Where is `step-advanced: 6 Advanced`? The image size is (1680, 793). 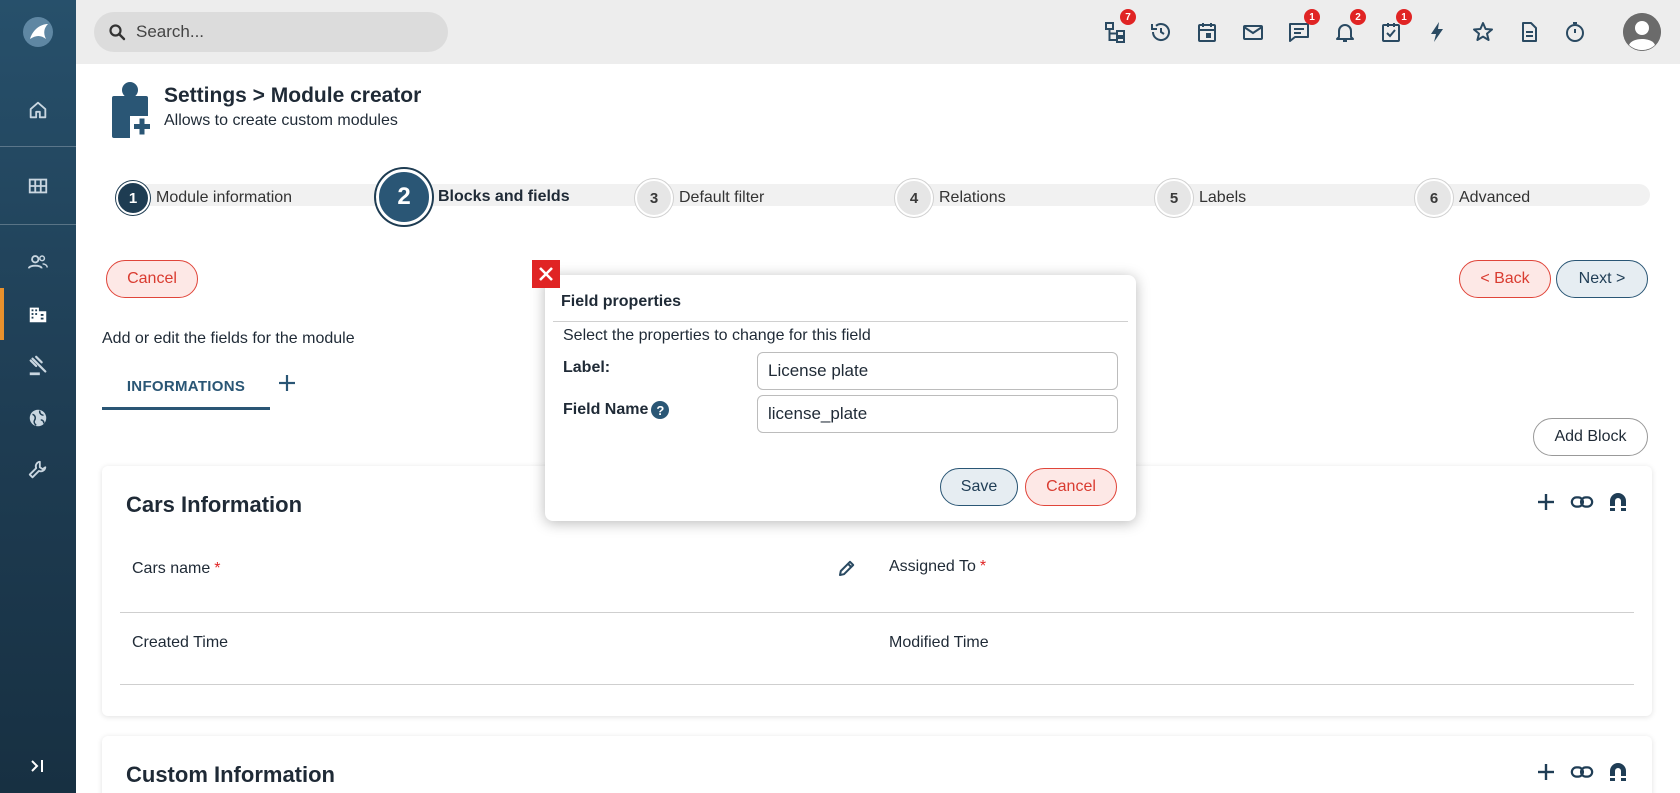
step-advanced: 6 Advanced is located at coordinates (1472, 198).